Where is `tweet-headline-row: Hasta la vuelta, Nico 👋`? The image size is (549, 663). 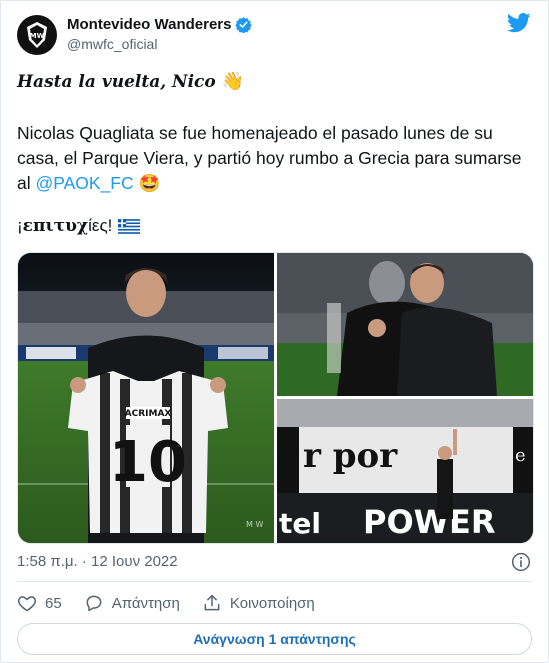 tweet-headline-row: Hasta la vuelta, Nico 👋 is located at coordinates (130, 81).